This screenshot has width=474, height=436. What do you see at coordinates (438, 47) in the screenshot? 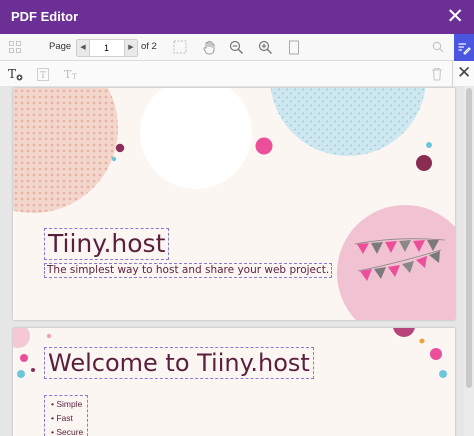
I see `search-icon` at bounding box center [438, 47].